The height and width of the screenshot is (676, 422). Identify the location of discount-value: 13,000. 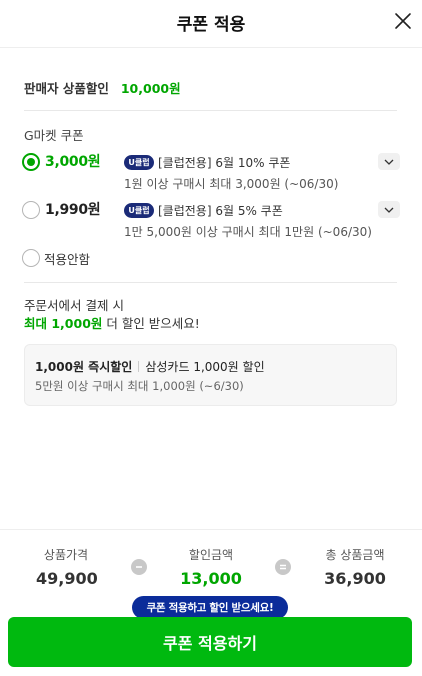
(211, 578).